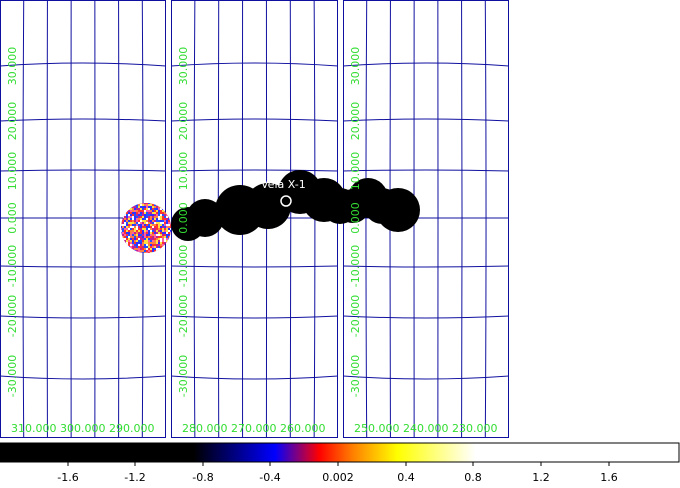 This screenshot has height=488, width=680. Describe the element at coordinates (609, 477) in the screenshot. I see `colorbar-tick-label: 1.6` at that location.